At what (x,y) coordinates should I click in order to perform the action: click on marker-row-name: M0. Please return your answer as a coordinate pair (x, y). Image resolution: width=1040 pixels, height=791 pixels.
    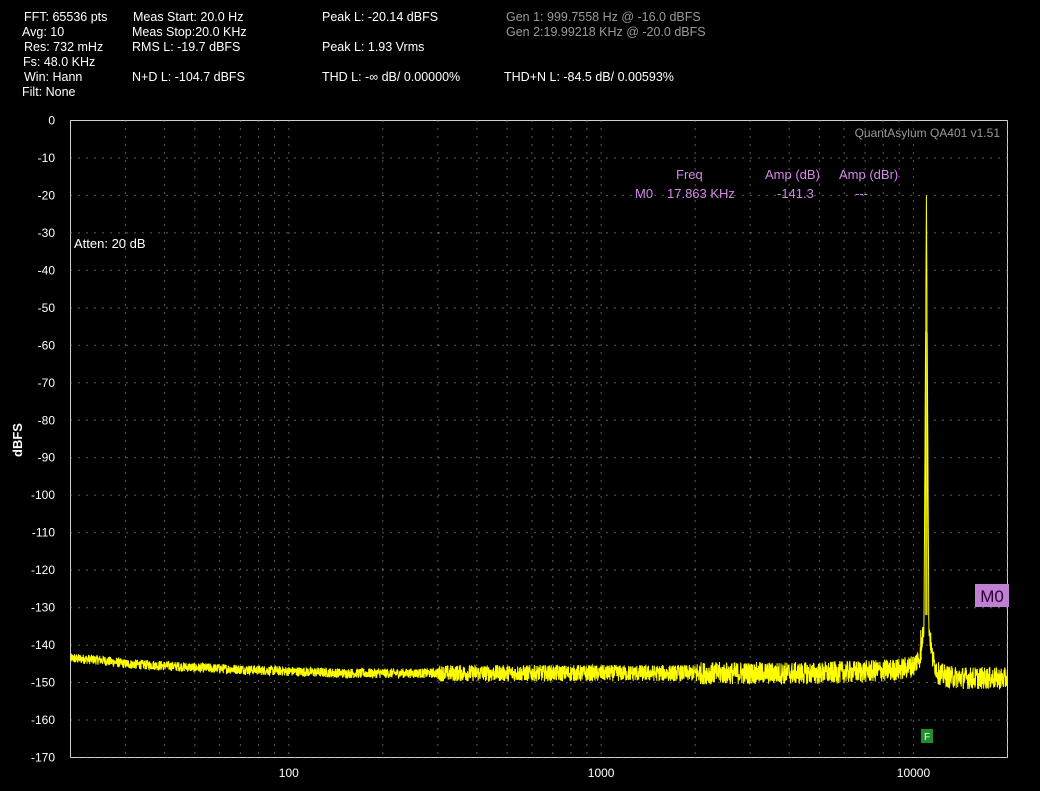
    Looking at the image, I should click on (644, 193).